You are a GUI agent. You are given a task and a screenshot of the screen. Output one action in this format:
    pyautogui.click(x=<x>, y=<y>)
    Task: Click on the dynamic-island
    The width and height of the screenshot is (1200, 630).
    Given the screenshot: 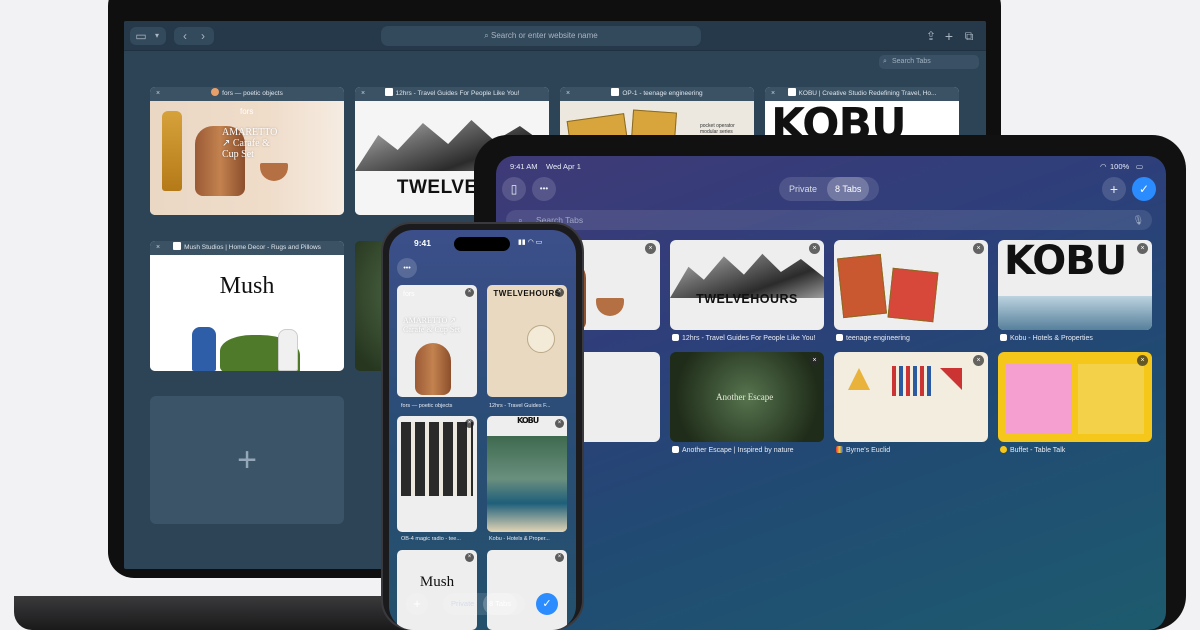 What is the action you would take?
    pyautogui.click(x=482, y=244)
    